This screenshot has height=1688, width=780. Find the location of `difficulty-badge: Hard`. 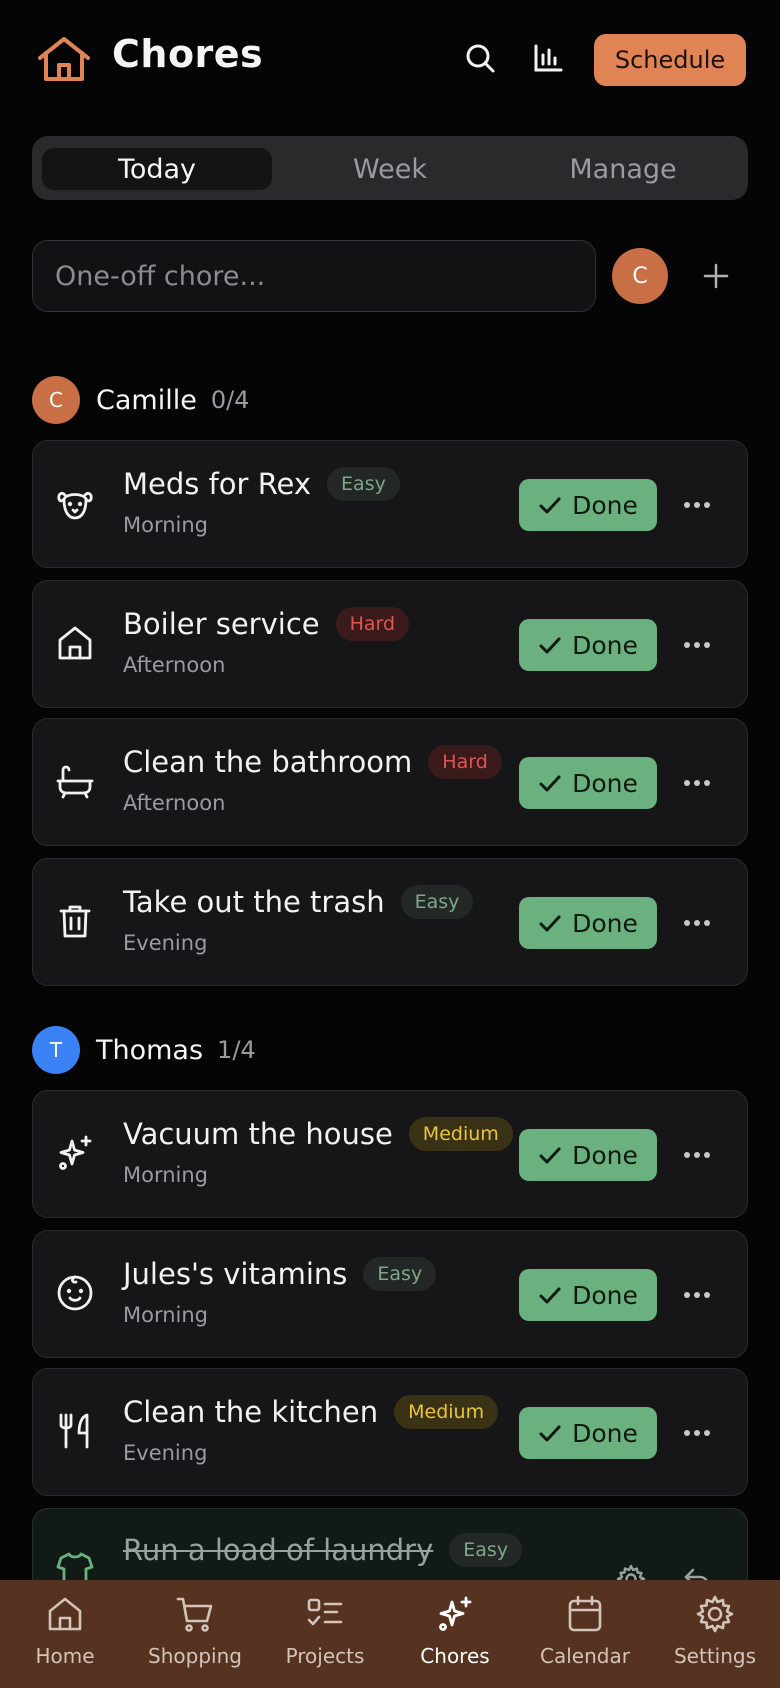

difficulty-badge: Hard is located at coordinates (465, 762).